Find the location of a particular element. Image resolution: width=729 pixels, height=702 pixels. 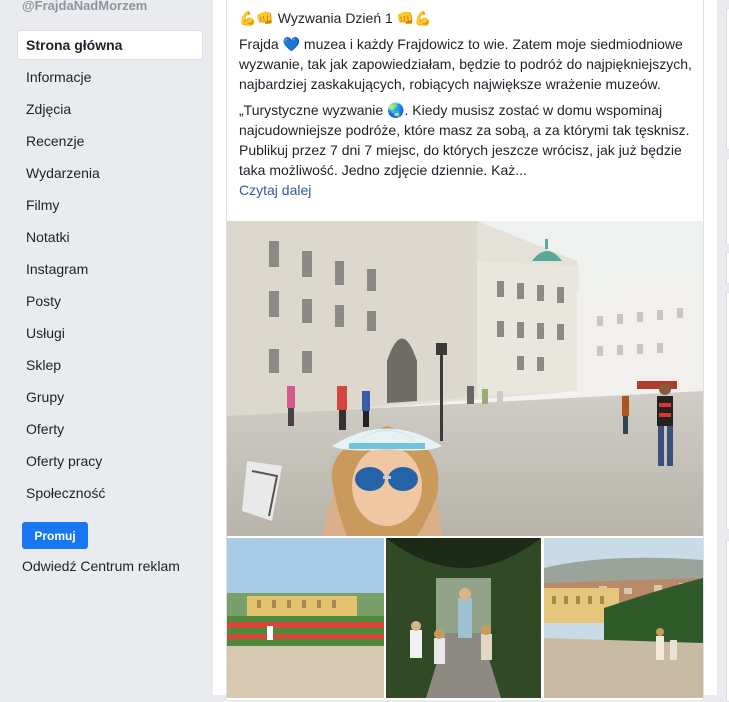

sidebar-item-videos: Filmy is located at coordinates (110, 205).